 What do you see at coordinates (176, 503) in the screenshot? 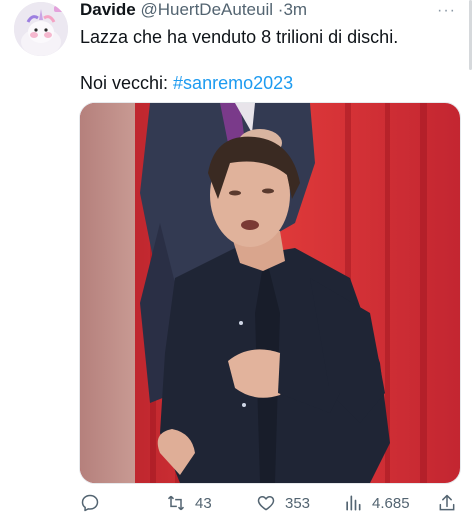
I see `retweet-icon` at bounding box center [176, 503].